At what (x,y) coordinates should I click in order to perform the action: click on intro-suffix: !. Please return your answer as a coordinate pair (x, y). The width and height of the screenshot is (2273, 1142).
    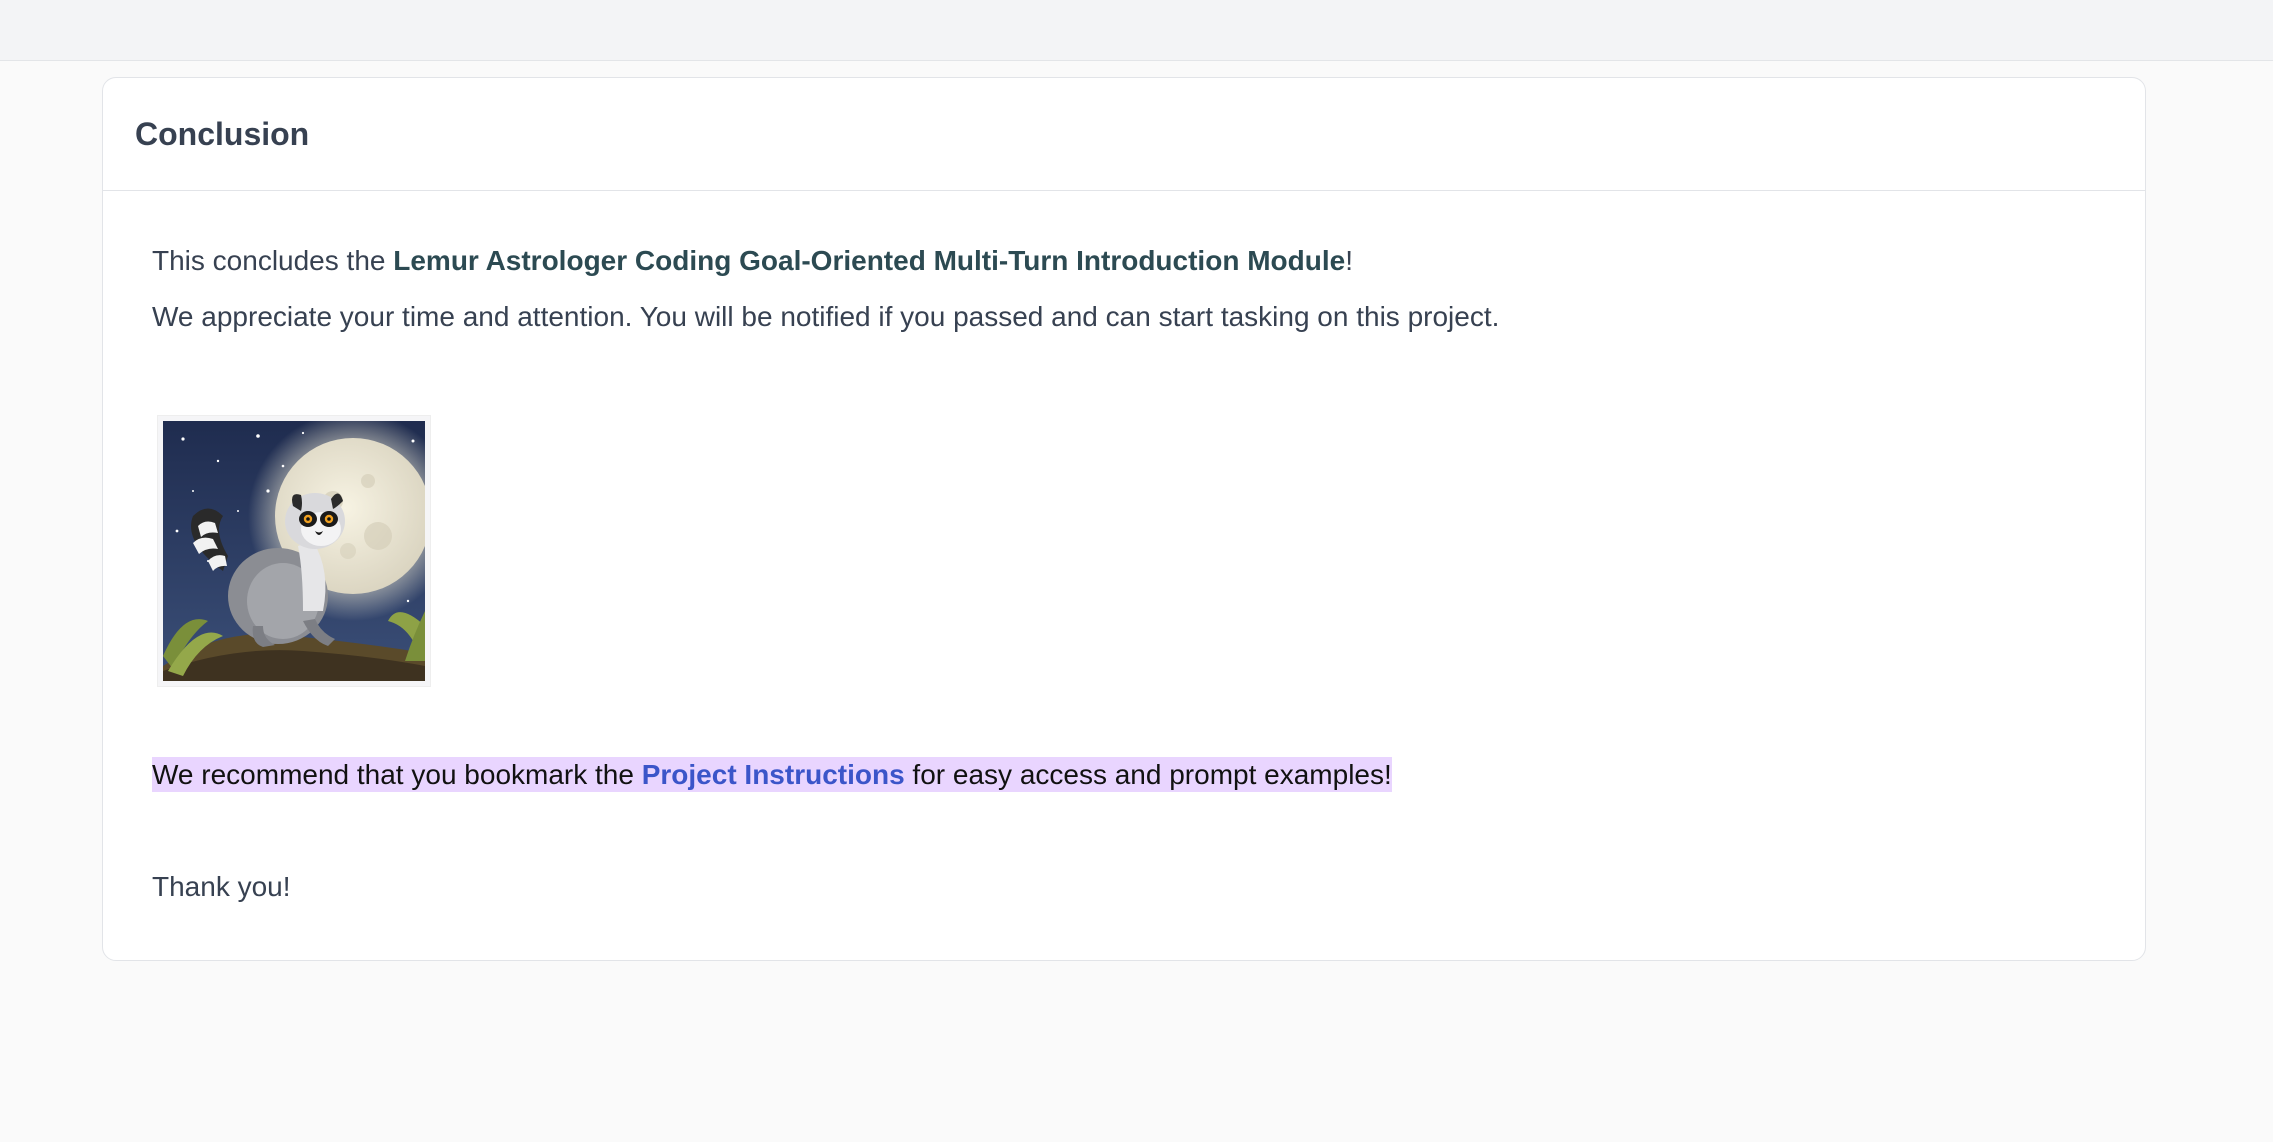
    Looking at the image, I should click on (1349, 260).